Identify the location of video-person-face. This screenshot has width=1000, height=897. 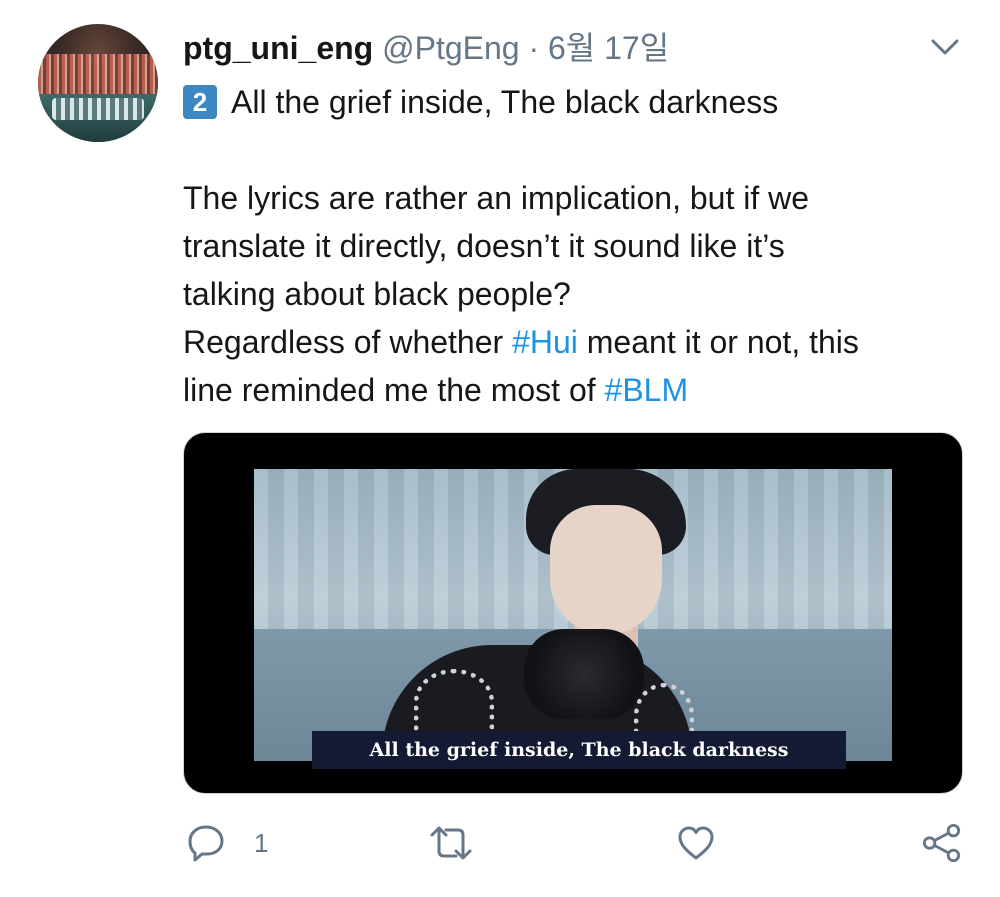
(606, 570).